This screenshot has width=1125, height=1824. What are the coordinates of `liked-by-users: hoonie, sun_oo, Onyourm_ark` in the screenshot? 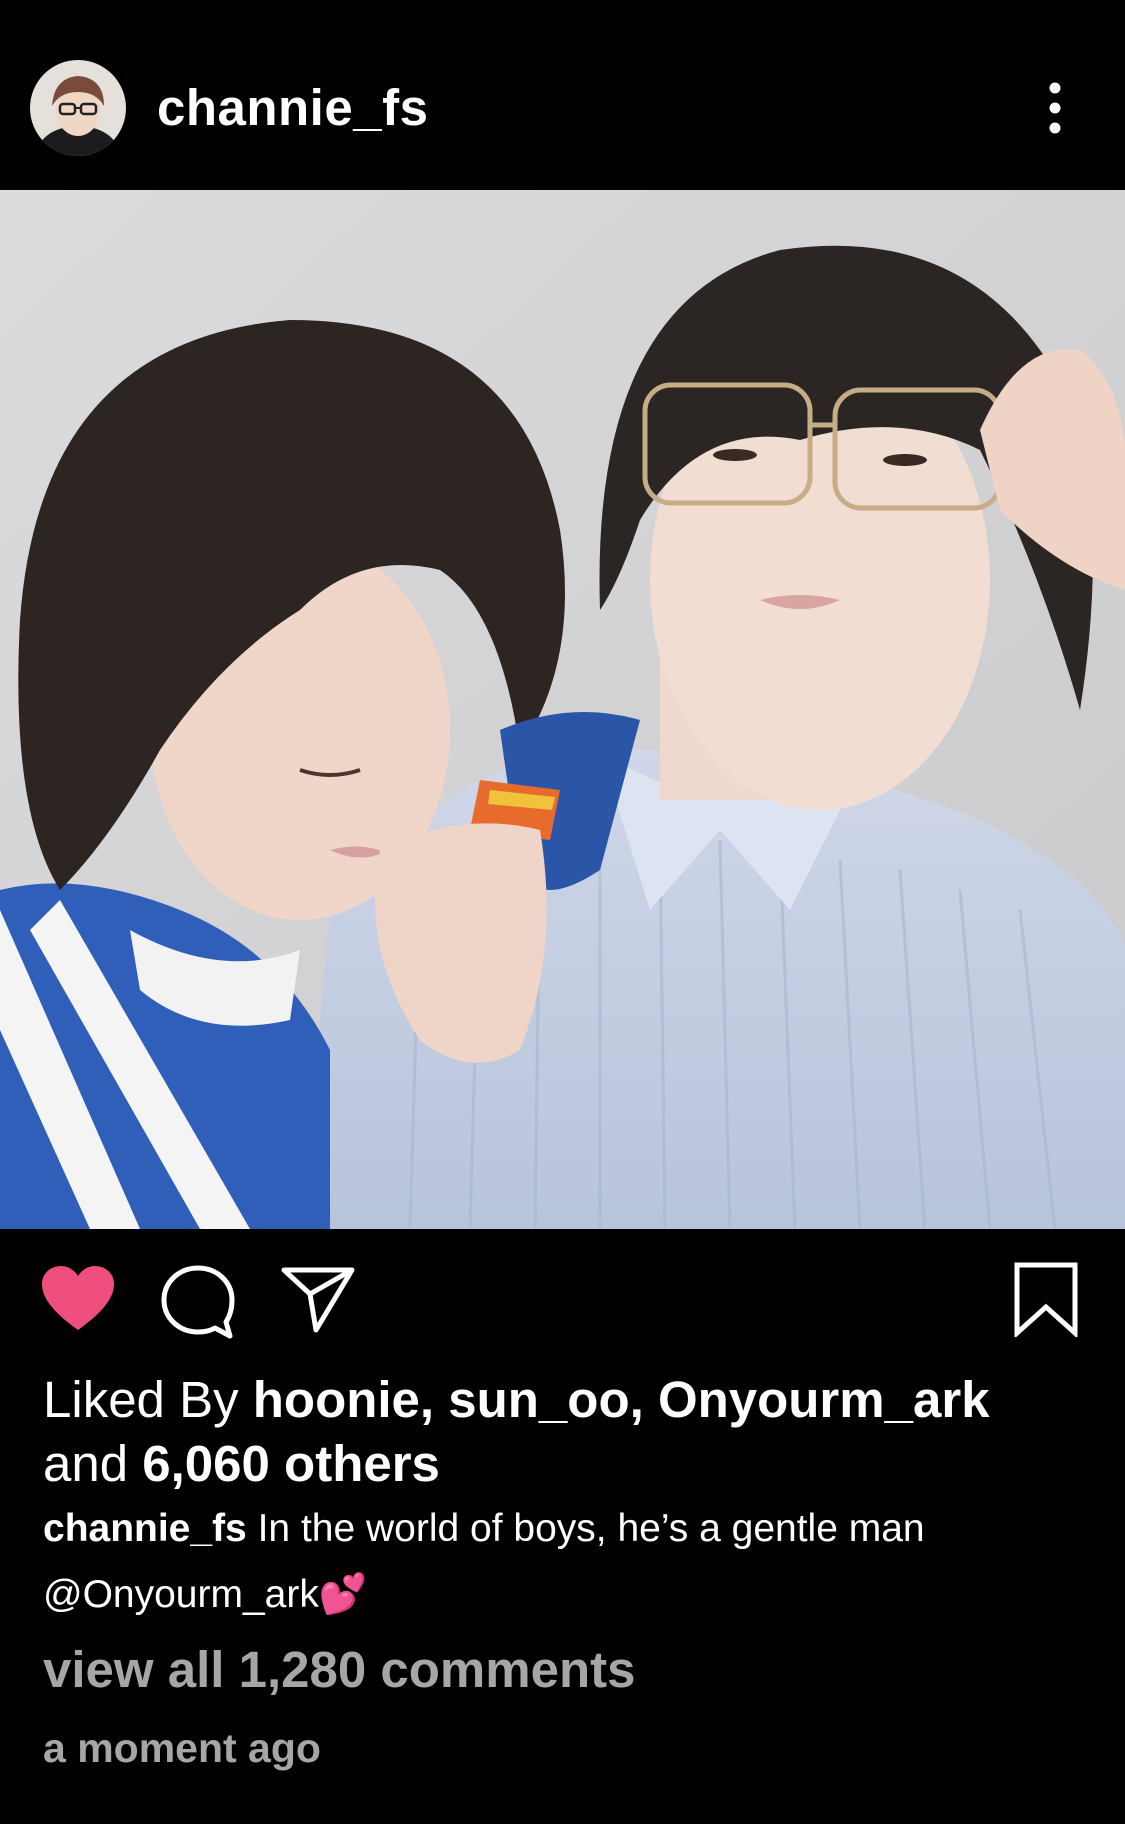 It's located at (621, 1399).